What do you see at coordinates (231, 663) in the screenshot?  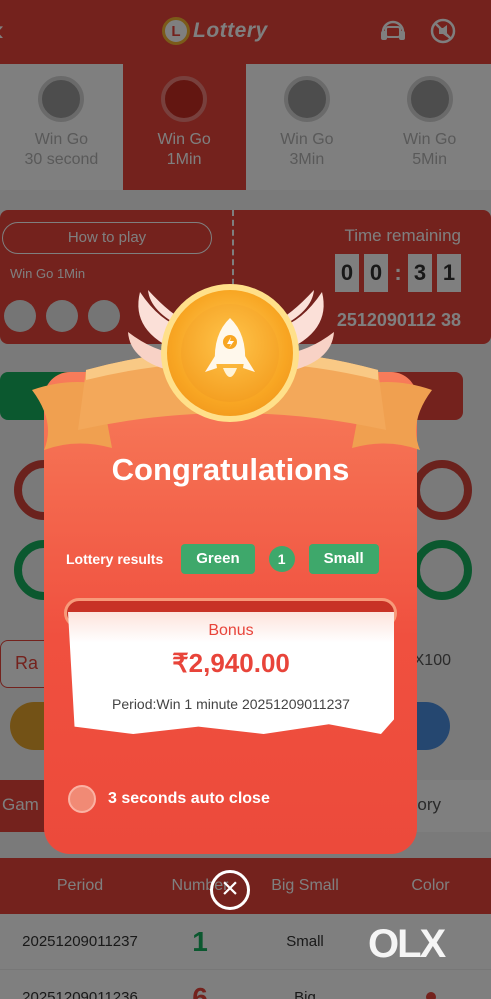 I see `bonus-amount: ₹2,940.00` at bounding box center [231, 663].